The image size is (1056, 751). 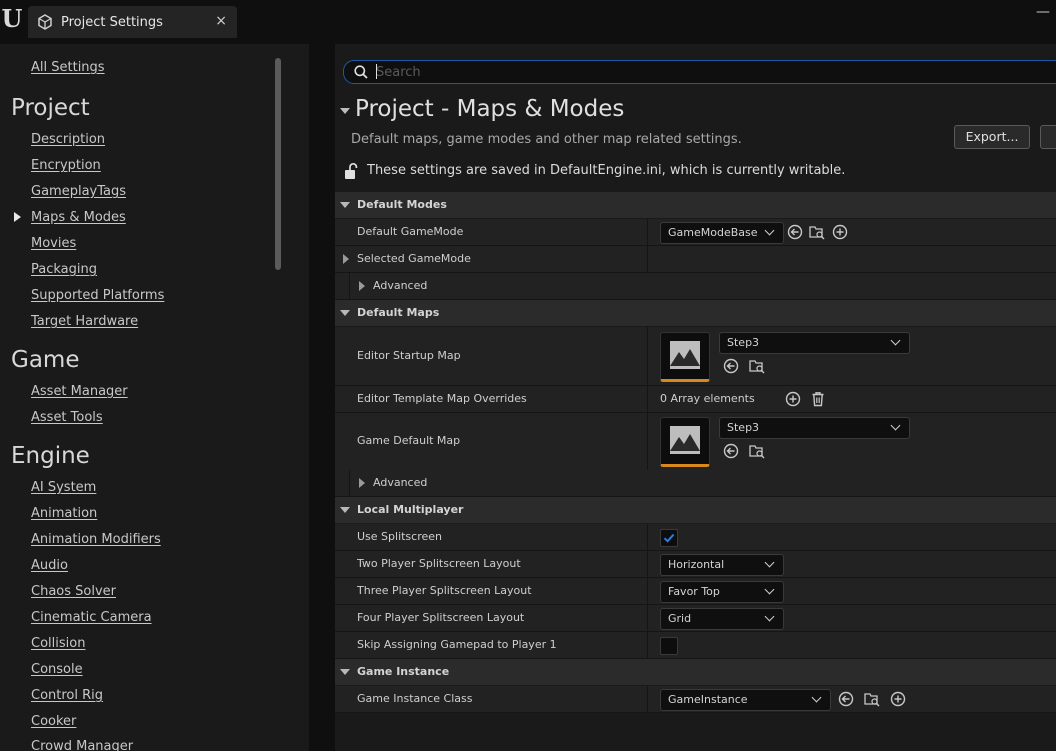 I want to click on use-splitscreen-checkbox, so click(x=669, y=538).